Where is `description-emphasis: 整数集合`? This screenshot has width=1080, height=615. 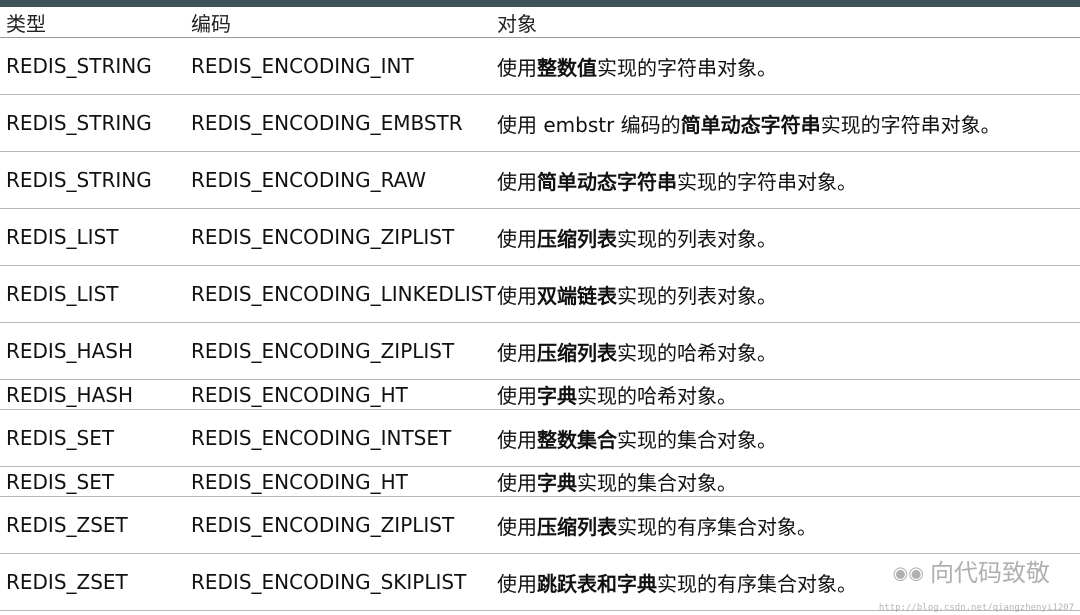 description-emphasis: 整数集合 is located at coordinates (577, 439).